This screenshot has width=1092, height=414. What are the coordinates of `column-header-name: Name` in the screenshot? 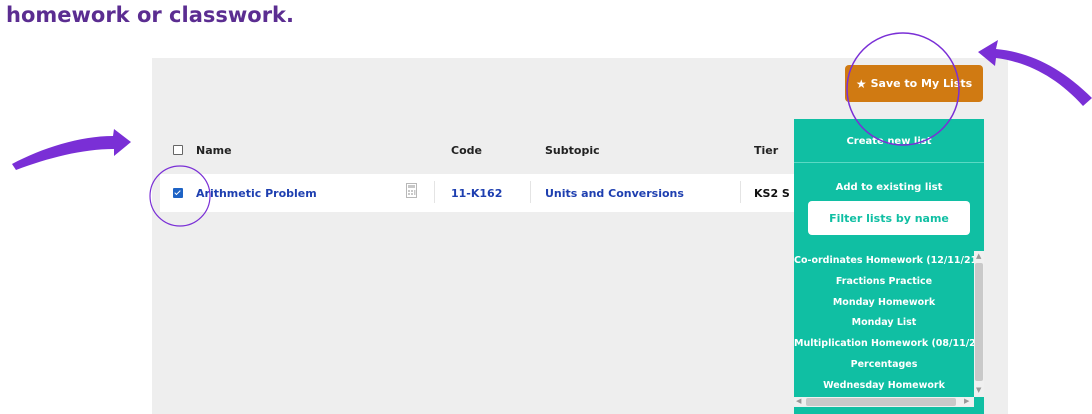 It's located at (214, 150).